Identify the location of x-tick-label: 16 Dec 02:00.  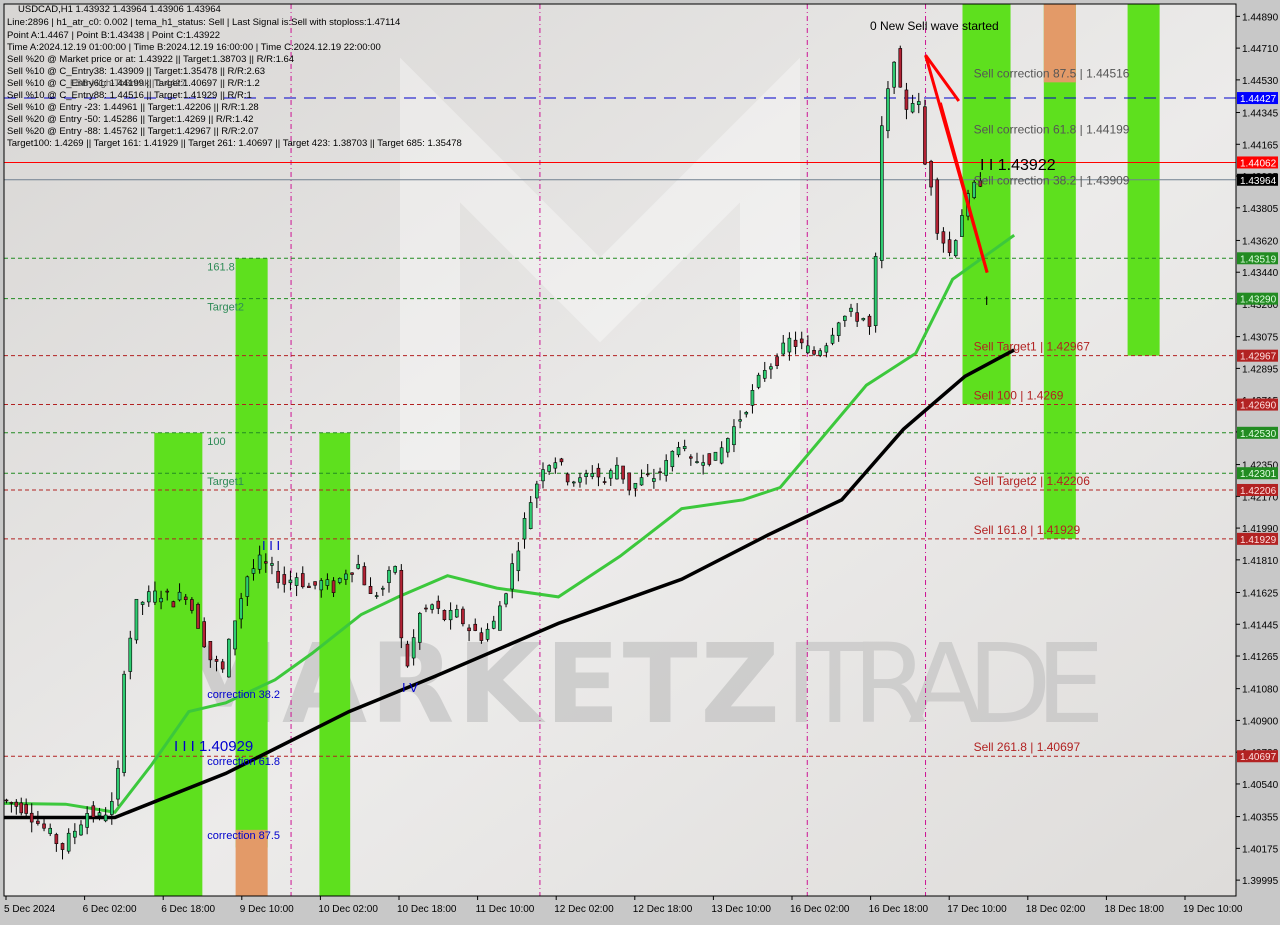
(820, 909).